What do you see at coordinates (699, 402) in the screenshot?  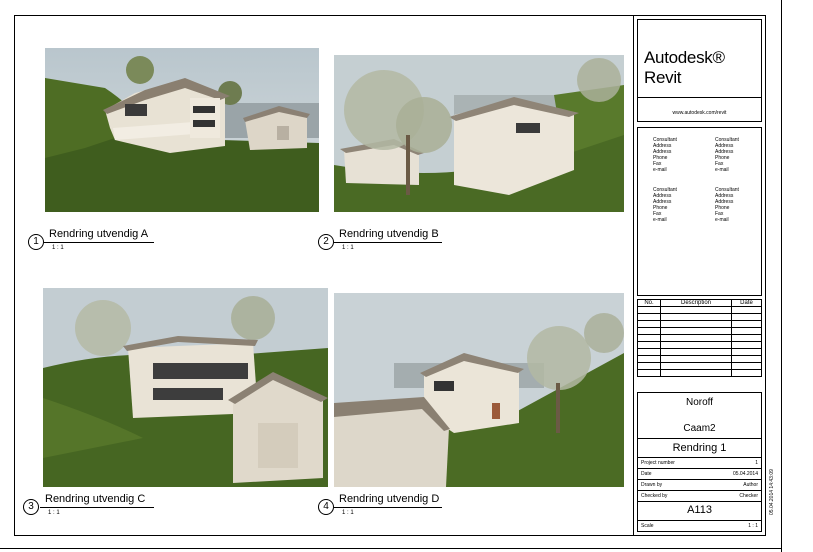 I see `owner-name: Noroff` at bounding box center [699, 402].